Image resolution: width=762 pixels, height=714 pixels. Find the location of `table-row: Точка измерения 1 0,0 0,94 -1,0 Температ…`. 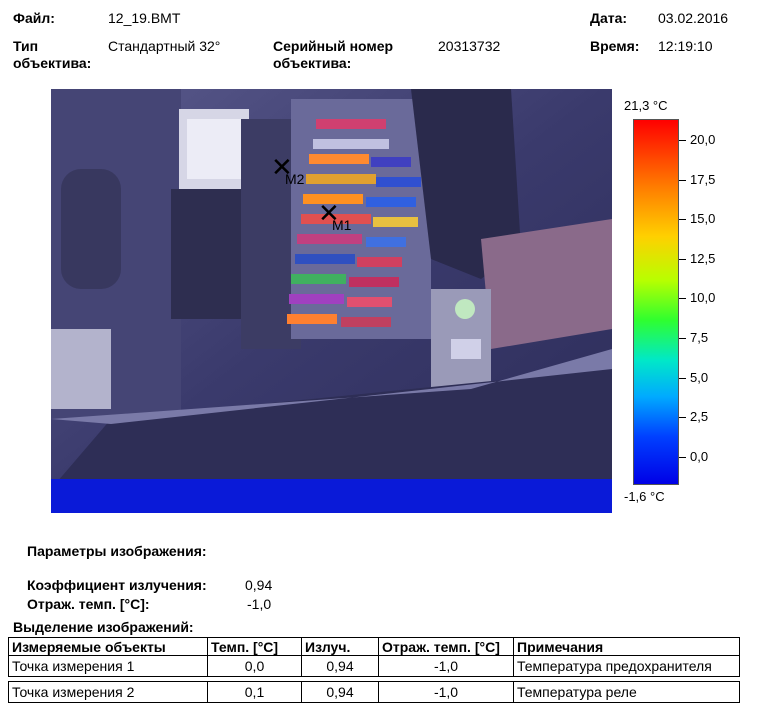

table-row: Точка измерения 1 0,0 0,94 -1,0 Температ… is located at coordinates (374, 666).